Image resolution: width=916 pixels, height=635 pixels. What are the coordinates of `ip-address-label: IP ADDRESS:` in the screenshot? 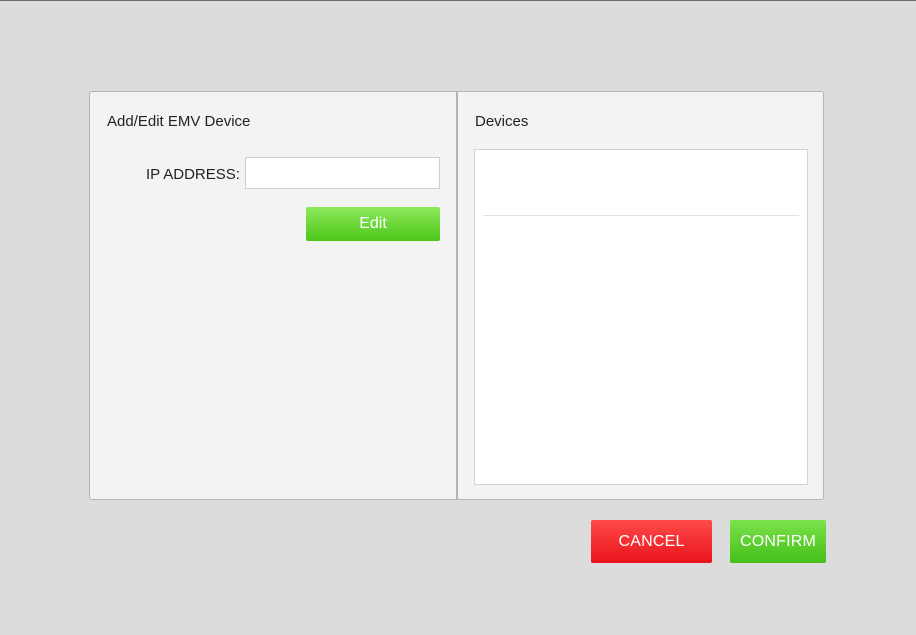 It's located at (193, 174).